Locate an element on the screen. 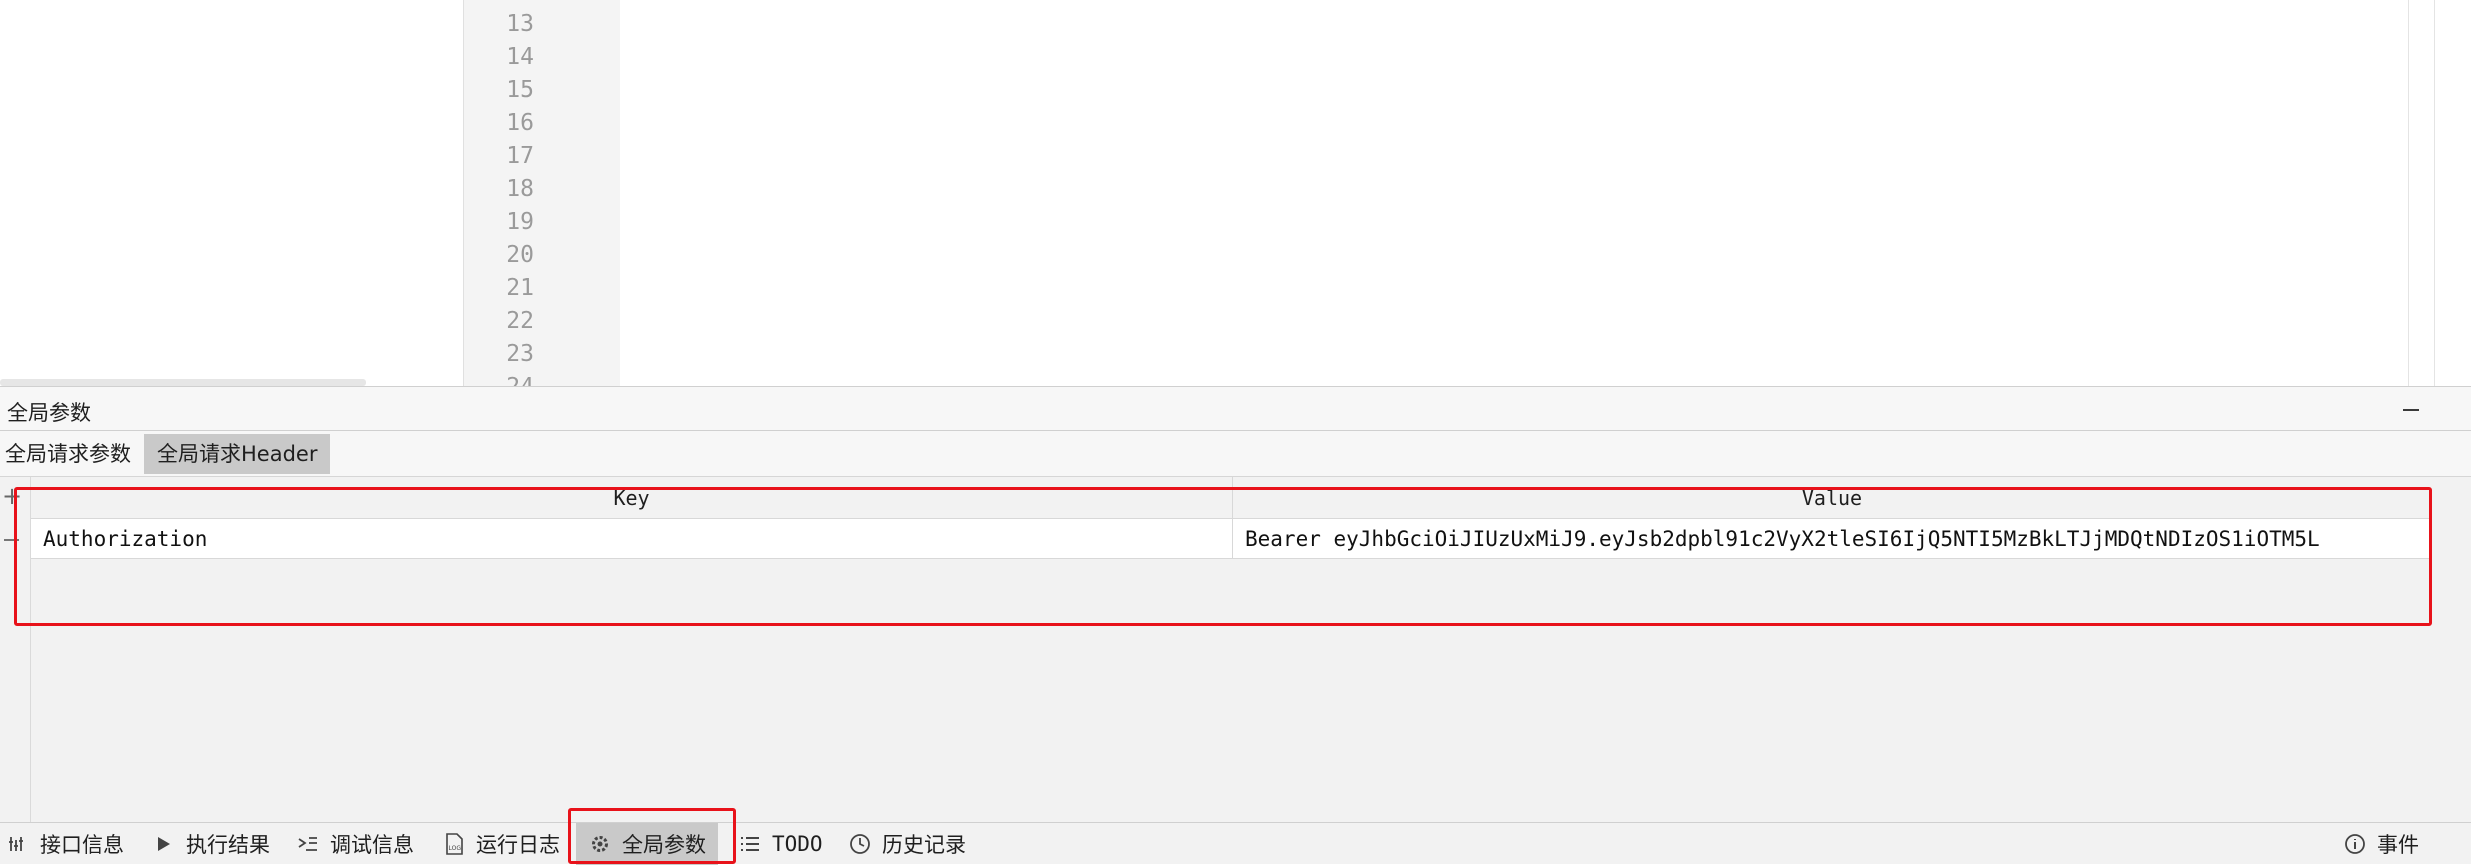  tab-bar: 全局请求参数 全局请求Header is located at coordinates (1235, 454).